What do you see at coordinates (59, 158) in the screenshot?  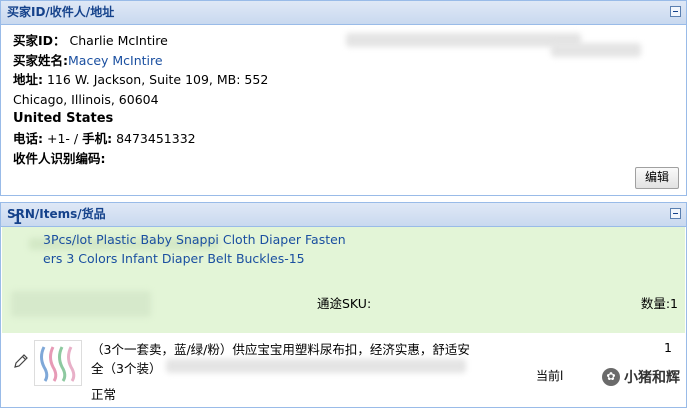 I see `recipient-id-label: 收件人识别编码:` at bounding box center [59, 158].